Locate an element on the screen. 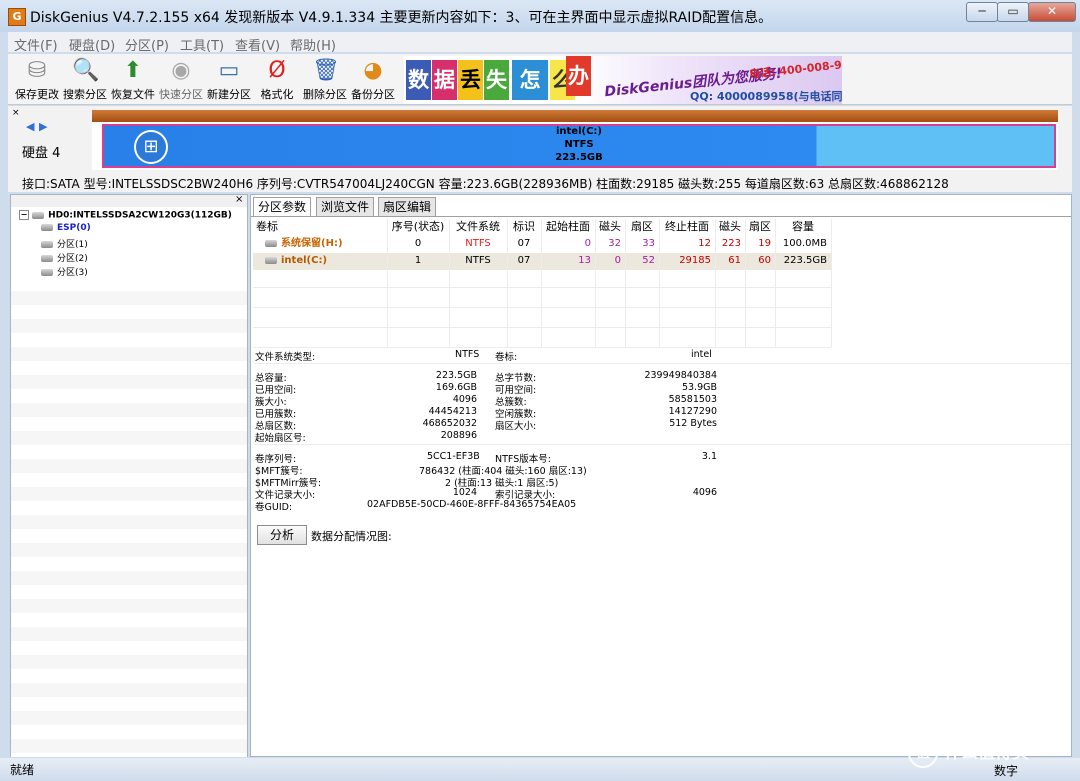 The width and height of the screenshot is (1080, 781). fs-type-label: 文件系统类型: is located at coordinates (285, 357).